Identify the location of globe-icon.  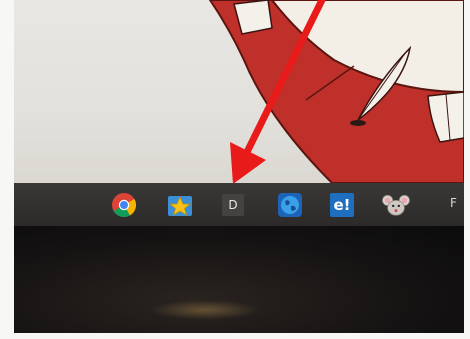
(290, 205).